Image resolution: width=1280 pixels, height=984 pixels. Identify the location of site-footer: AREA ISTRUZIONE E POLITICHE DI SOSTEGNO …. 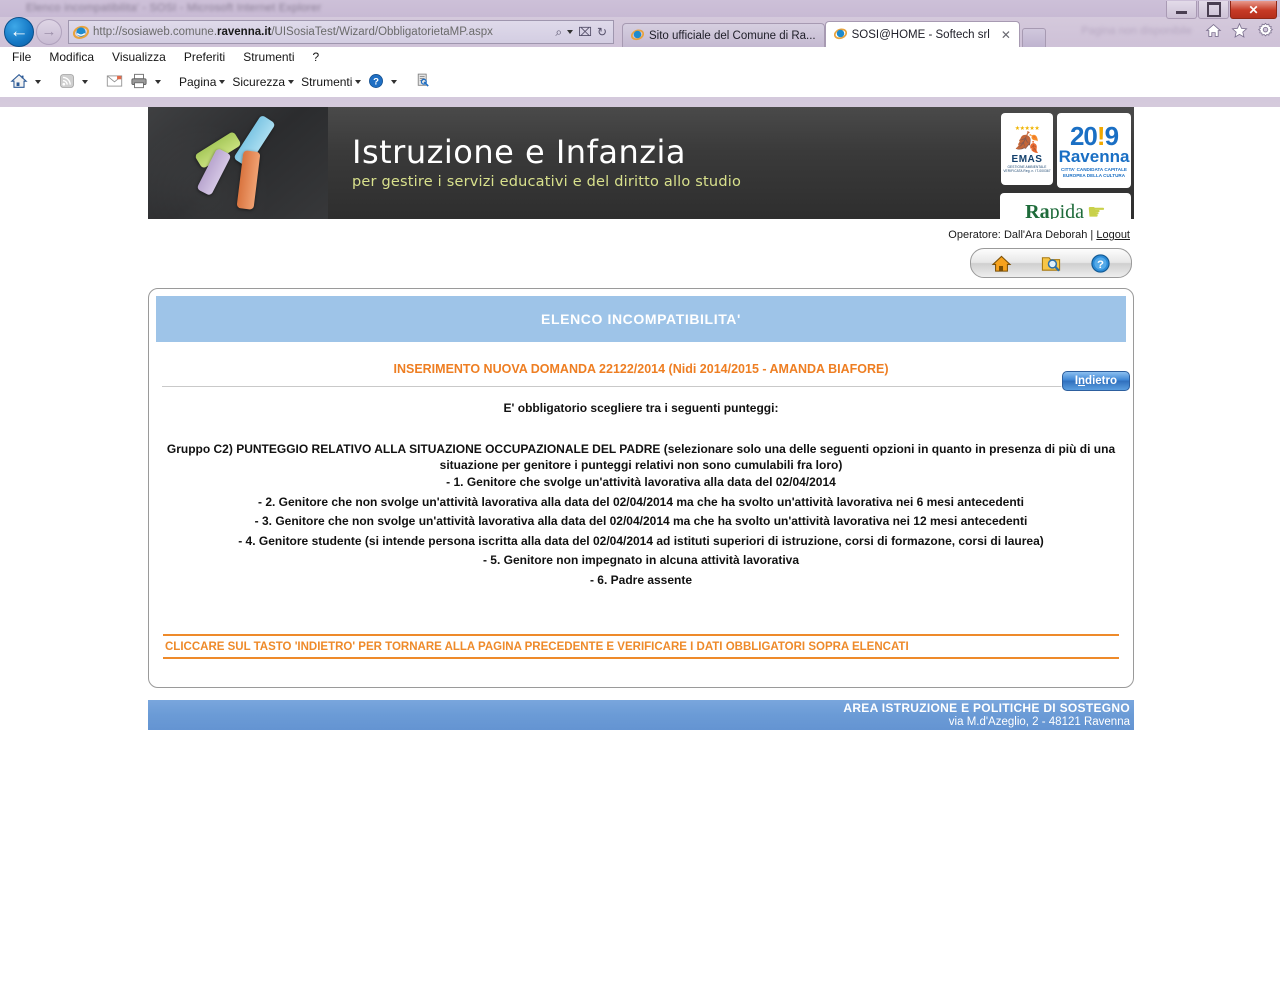
(641, 715).